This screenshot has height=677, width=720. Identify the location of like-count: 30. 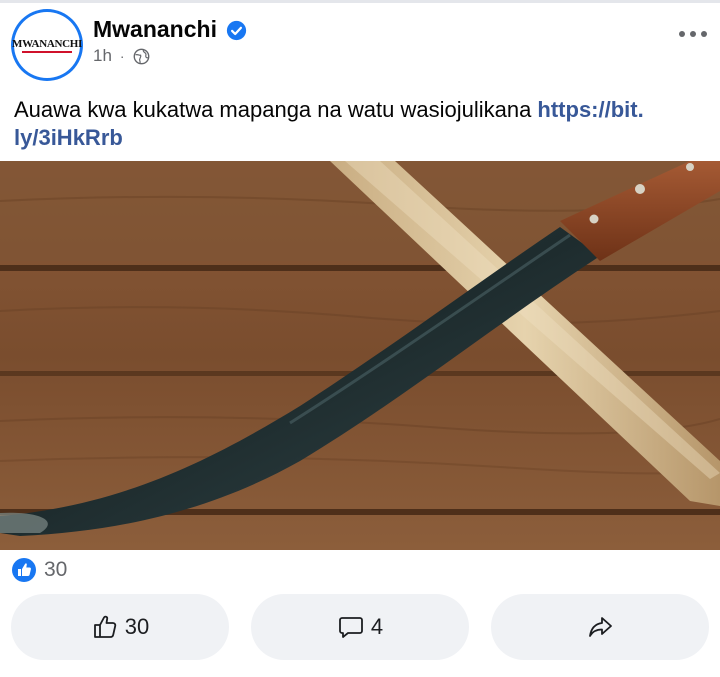
(137, 626).